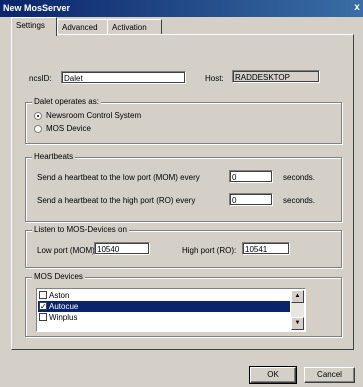 The width and height of the screenshot is (363, 387). I want to click on title-bar: New MosServer x, so click(181, 8).